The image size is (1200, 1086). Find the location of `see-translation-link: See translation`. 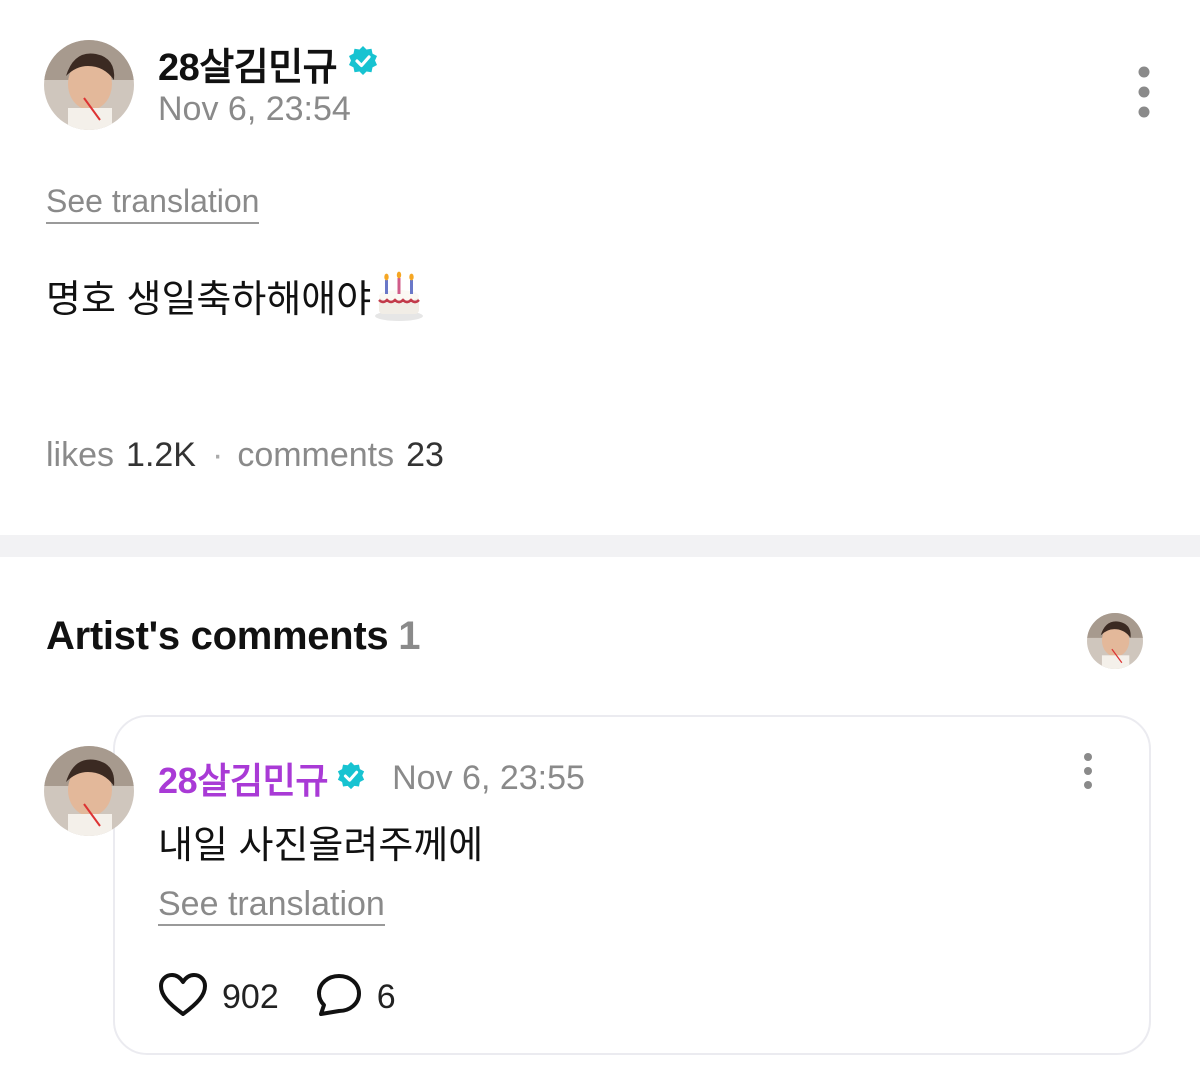

see-translation-link: See translation is located at coordinates (153, 203).